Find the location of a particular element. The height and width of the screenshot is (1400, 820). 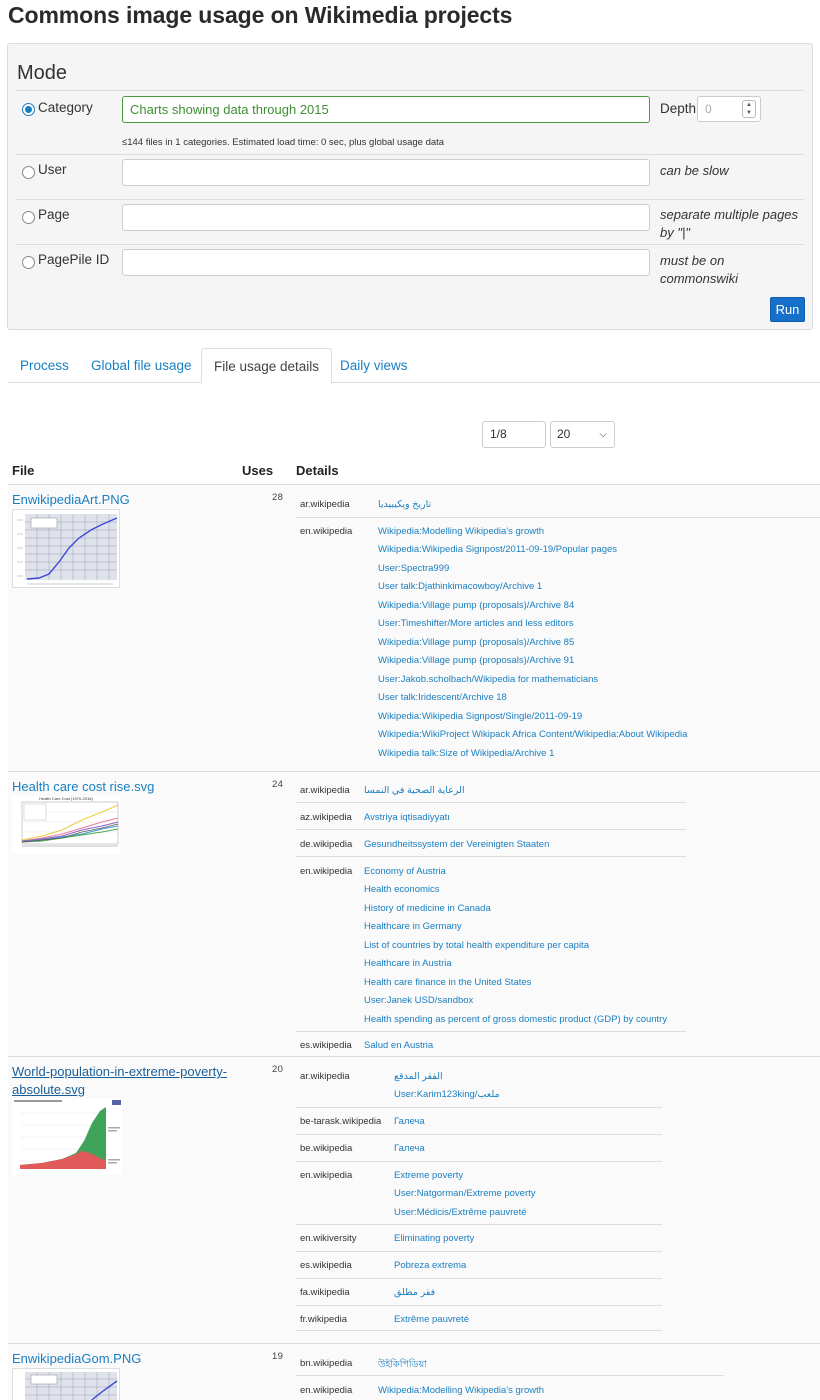

tab-daily-views: Daily views is located at coordinates (374, 365).